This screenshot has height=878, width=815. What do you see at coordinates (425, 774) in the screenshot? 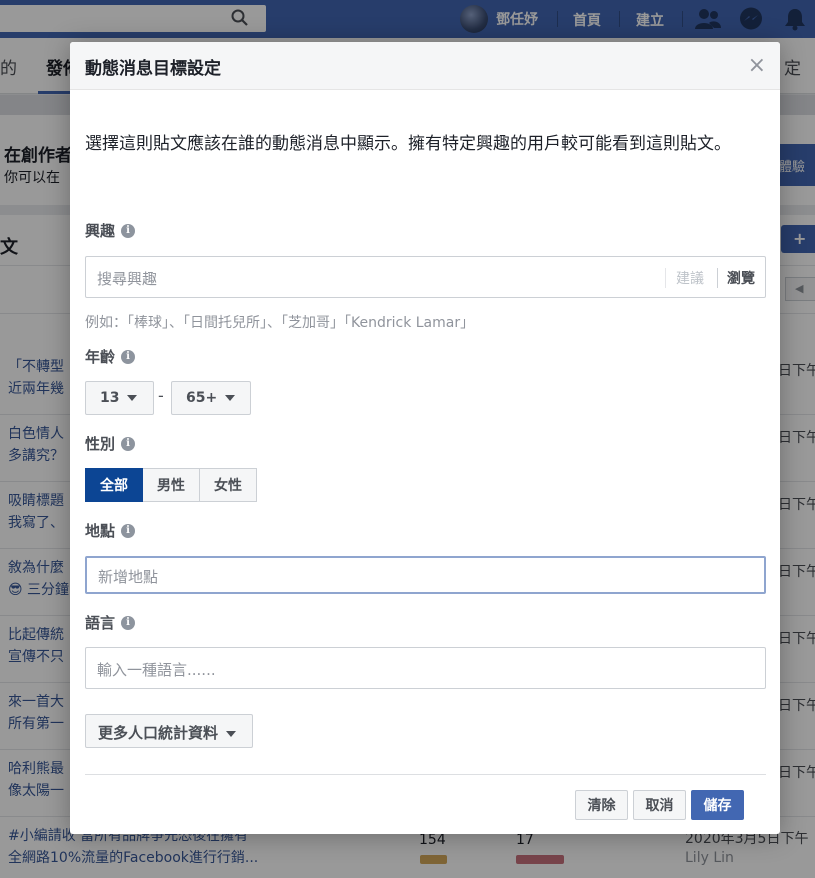
I see `footer-divider` at bounding box center [425, 774].